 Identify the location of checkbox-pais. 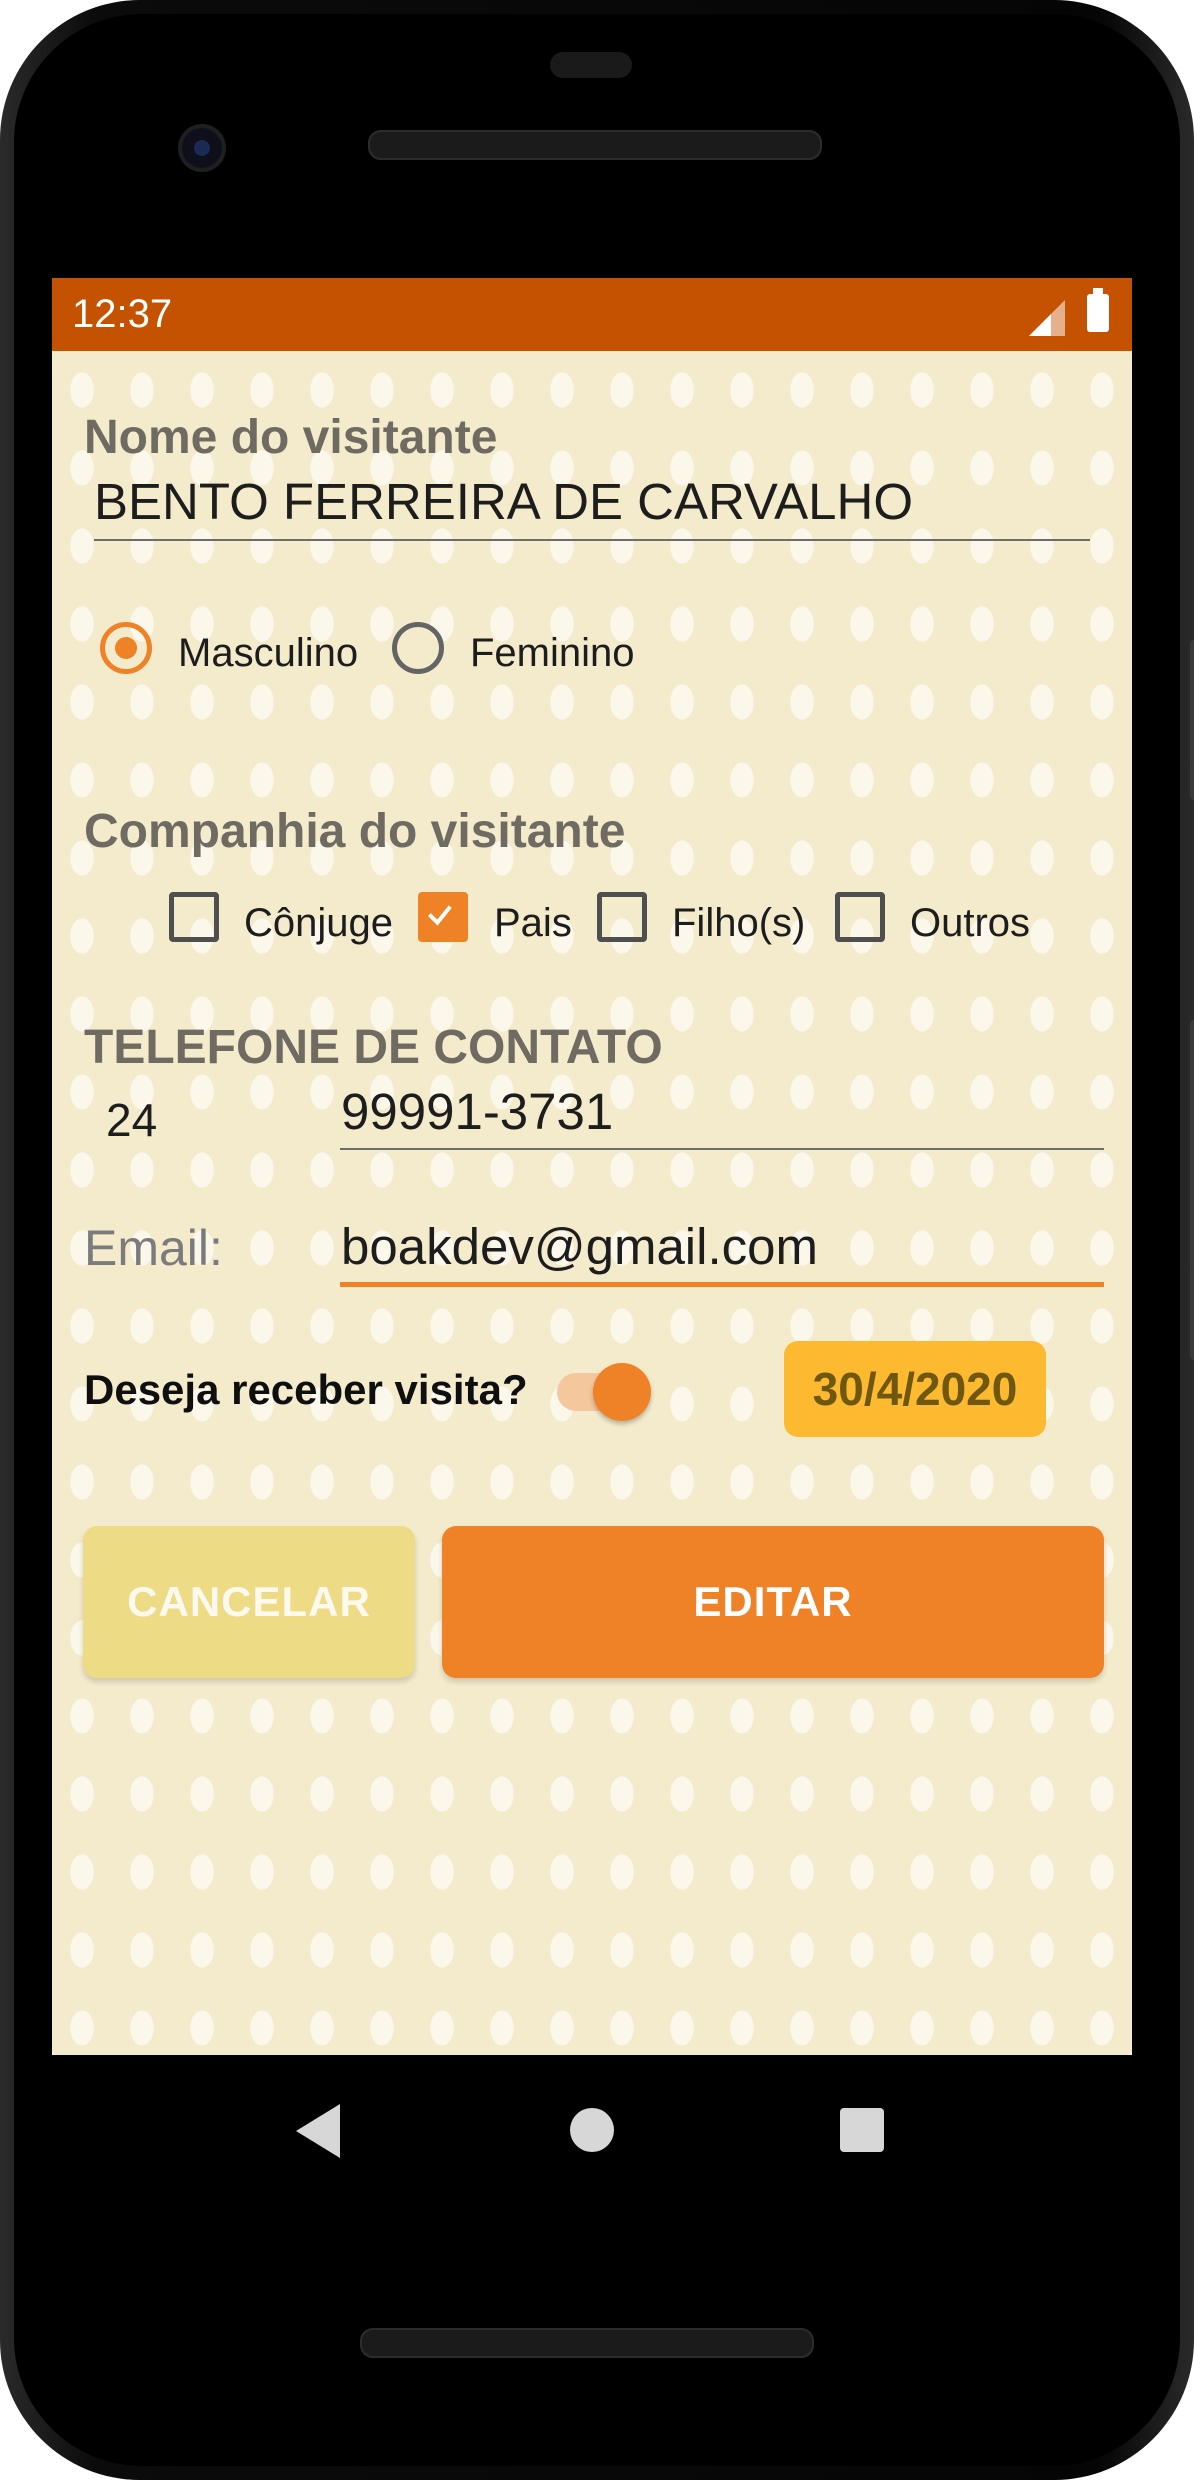
(443, 917).